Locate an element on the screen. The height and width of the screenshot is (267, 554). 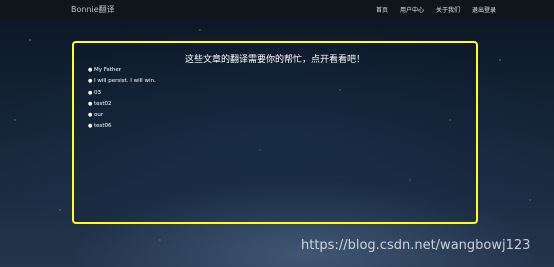
brand-logo-text: Bonnie翻译 is located at coordinates (93, 9).